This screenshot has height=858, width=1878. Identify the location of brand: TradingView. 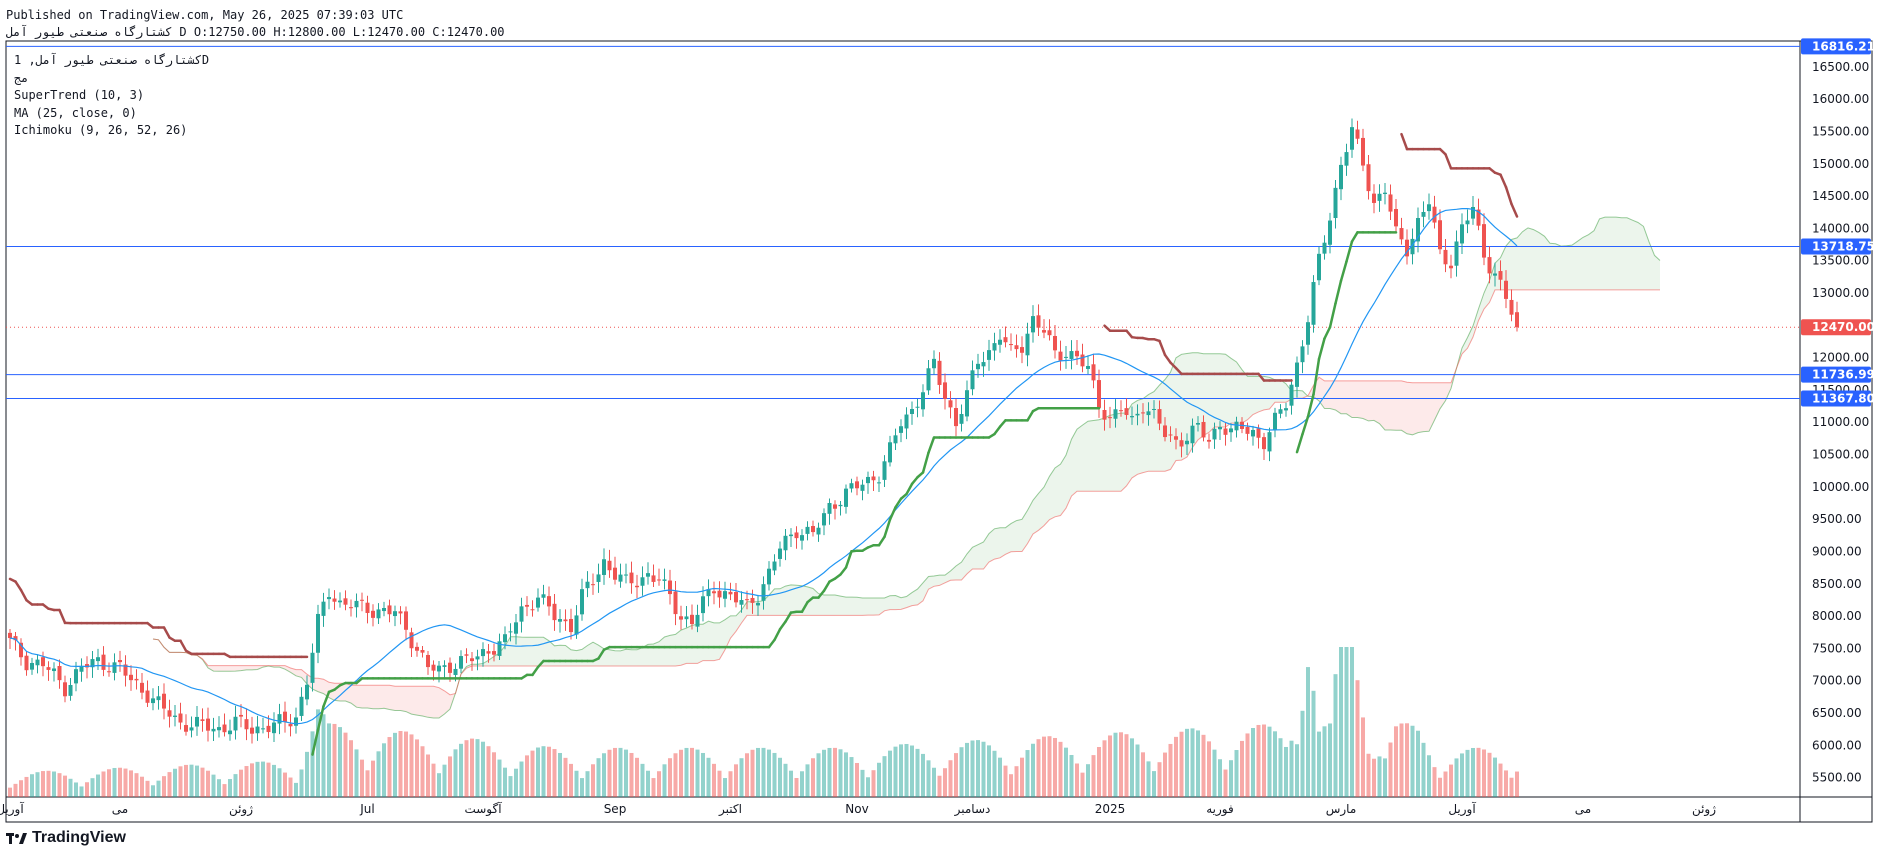
(66, 838).